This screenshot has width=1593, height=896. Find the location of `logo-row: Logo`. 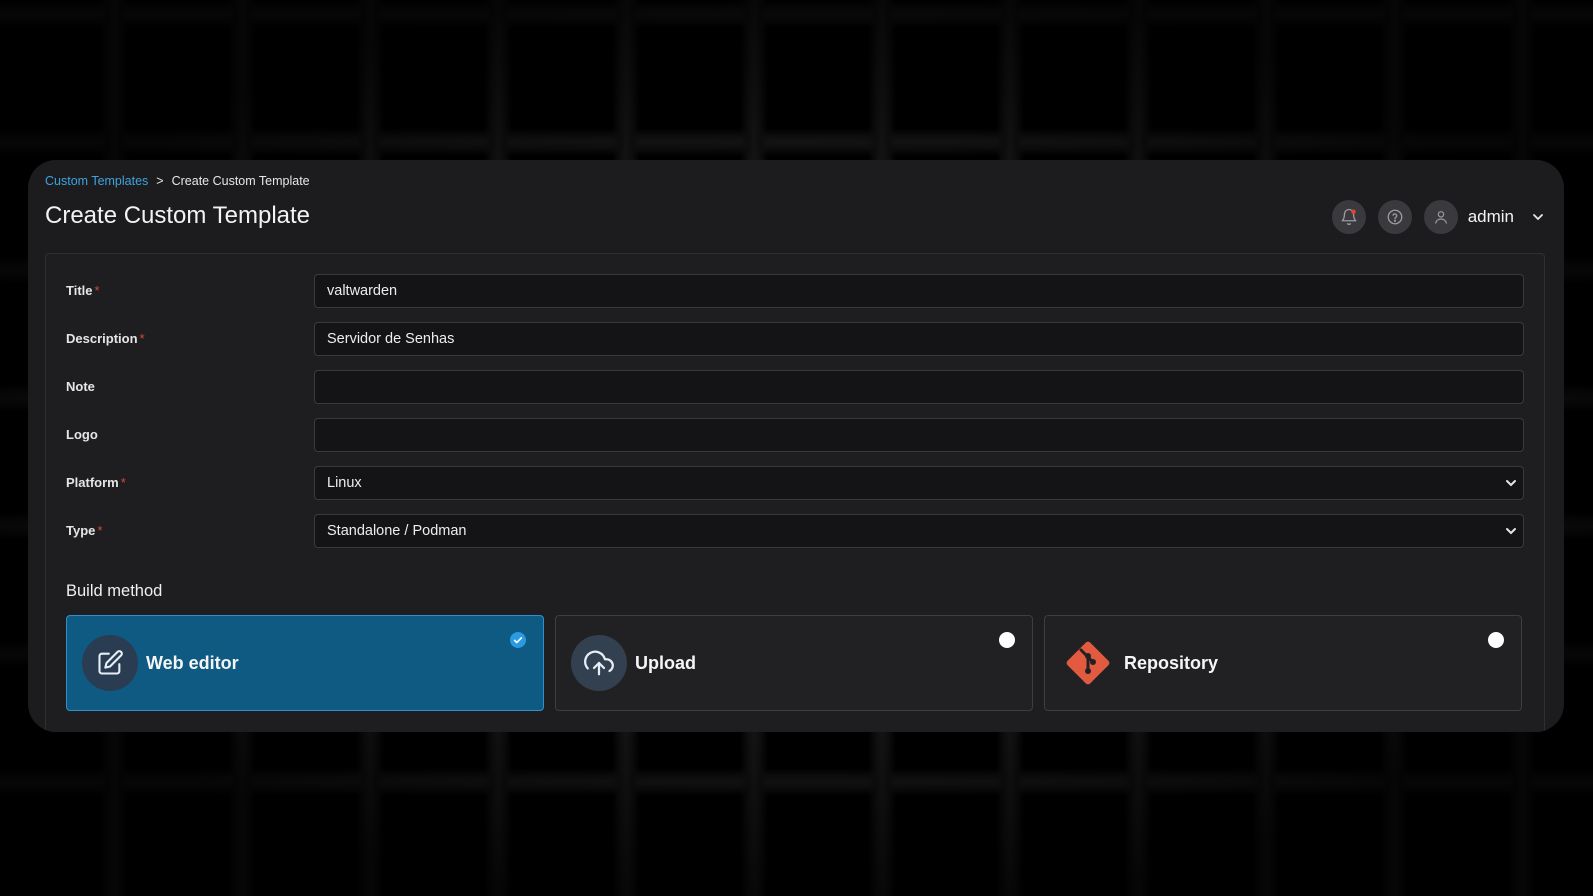

logo-row: Logo is located at coordinates (795, 435).